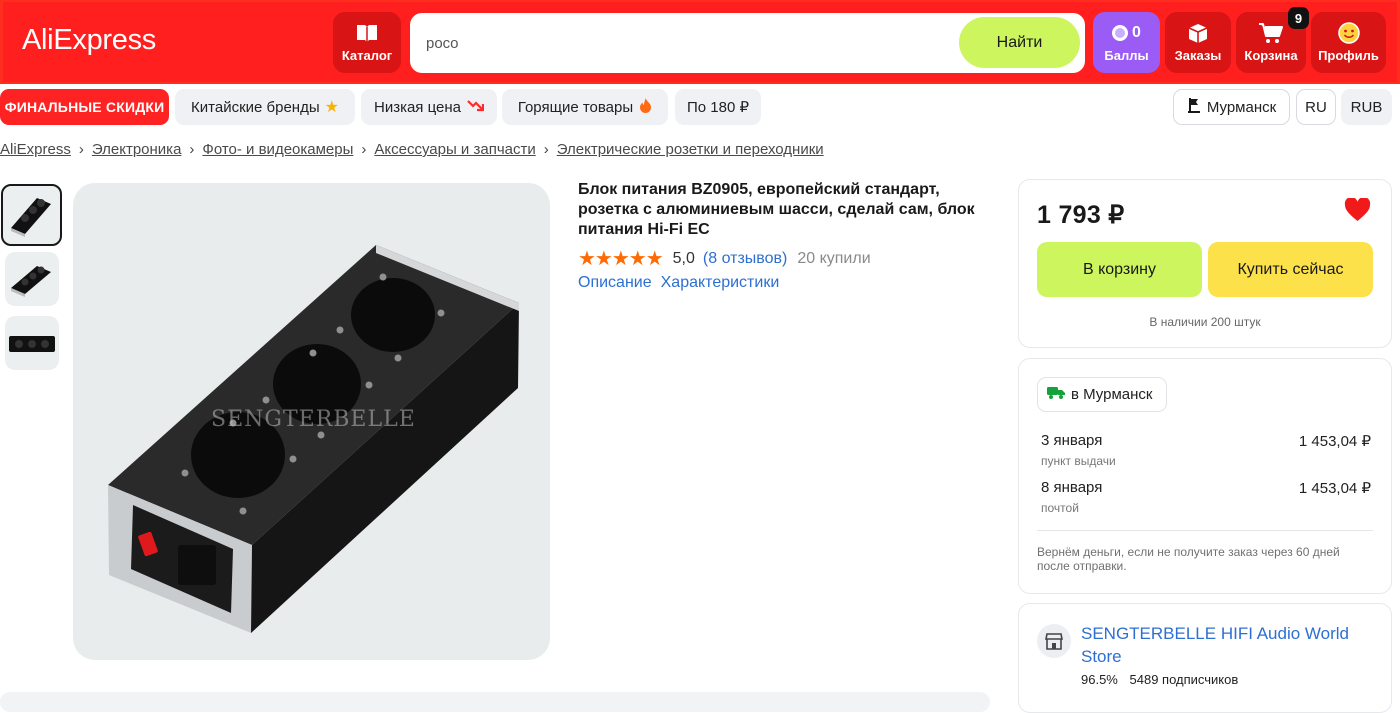  What do you see at coordinates (331, 107) in the screenshot?
I see `star-icon: ★` at bounding box center [331, 107].